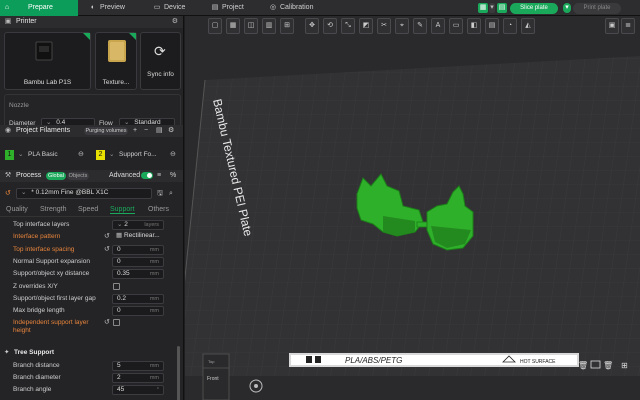 The image size is (640, 400). I want to click on arrange-plate-icon: ⊞, so click(624, 365).